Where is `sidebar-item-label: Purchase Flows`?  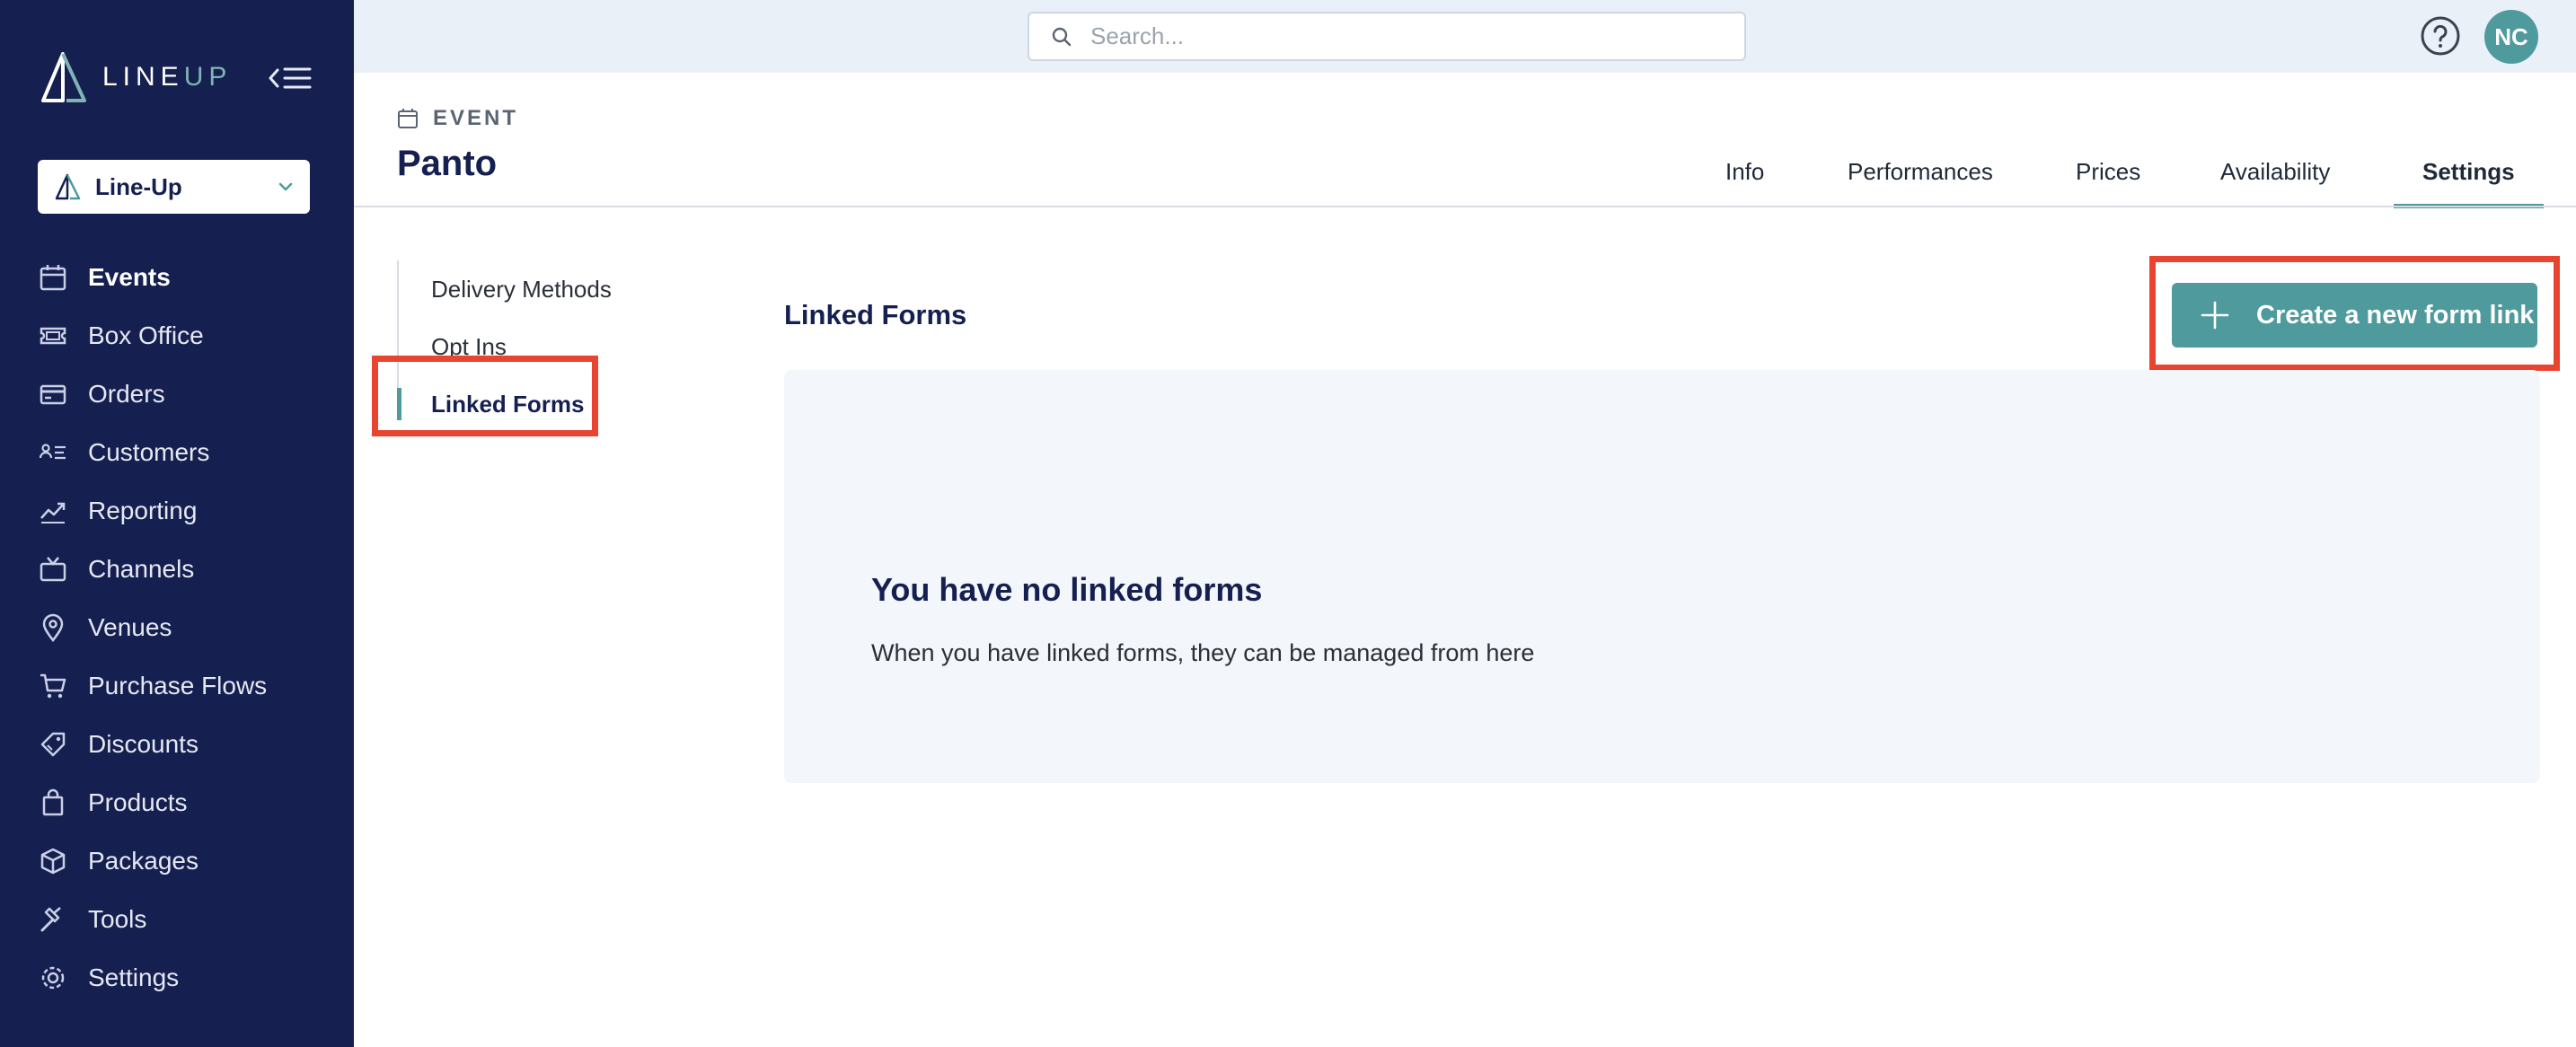 sidebar-item-label: Purchase Flows is located at coordinates (178, 685).